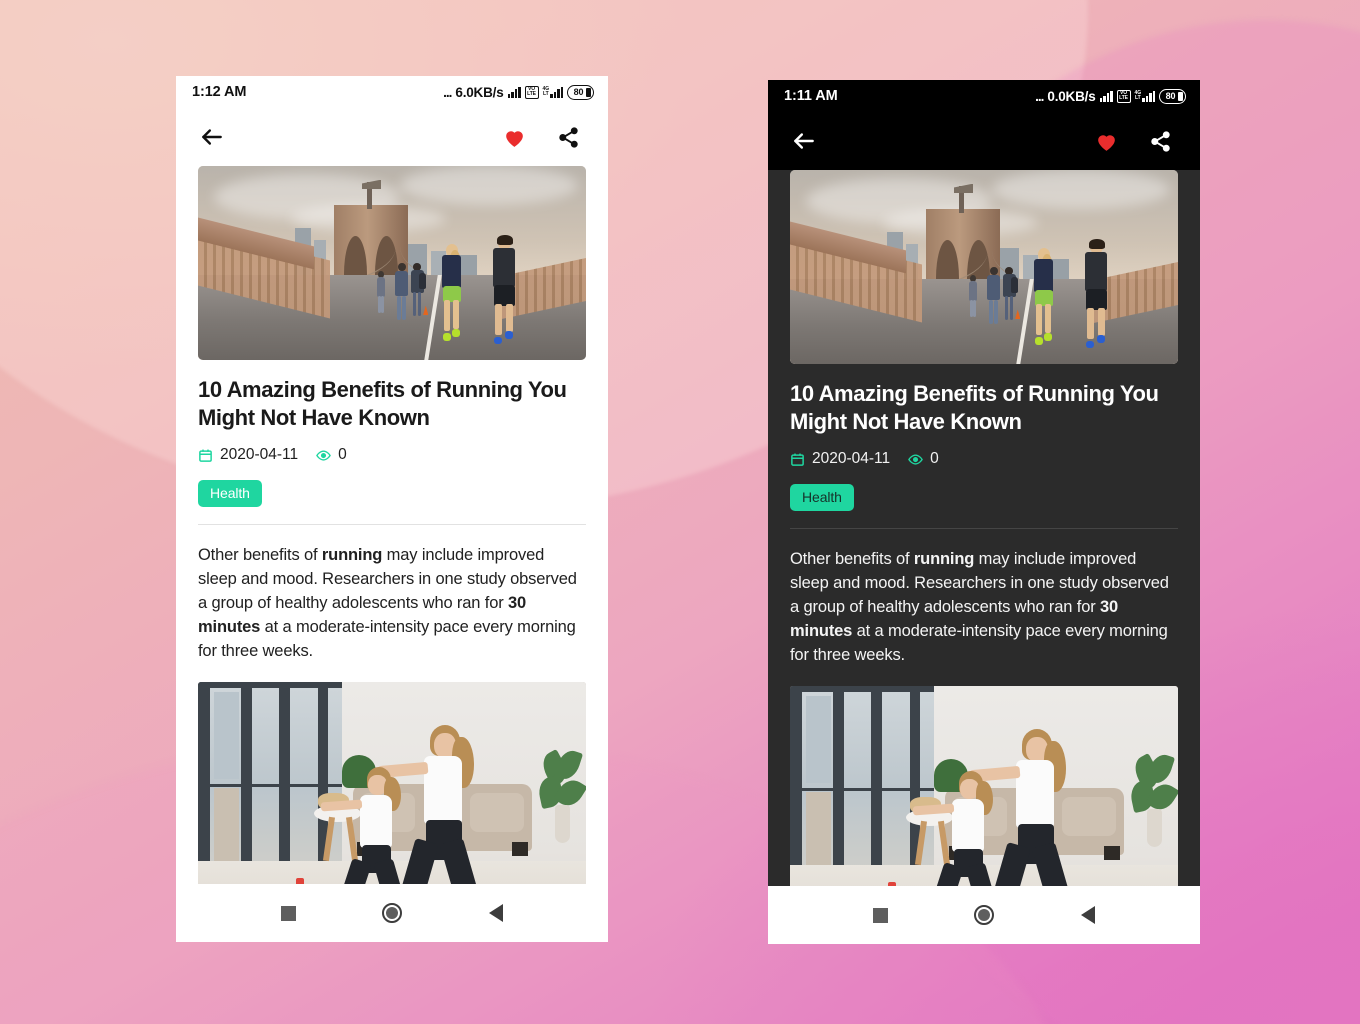 The image size is (1360, 1024). I want to click on status-time: 1:12 AM, so click(219, 92).